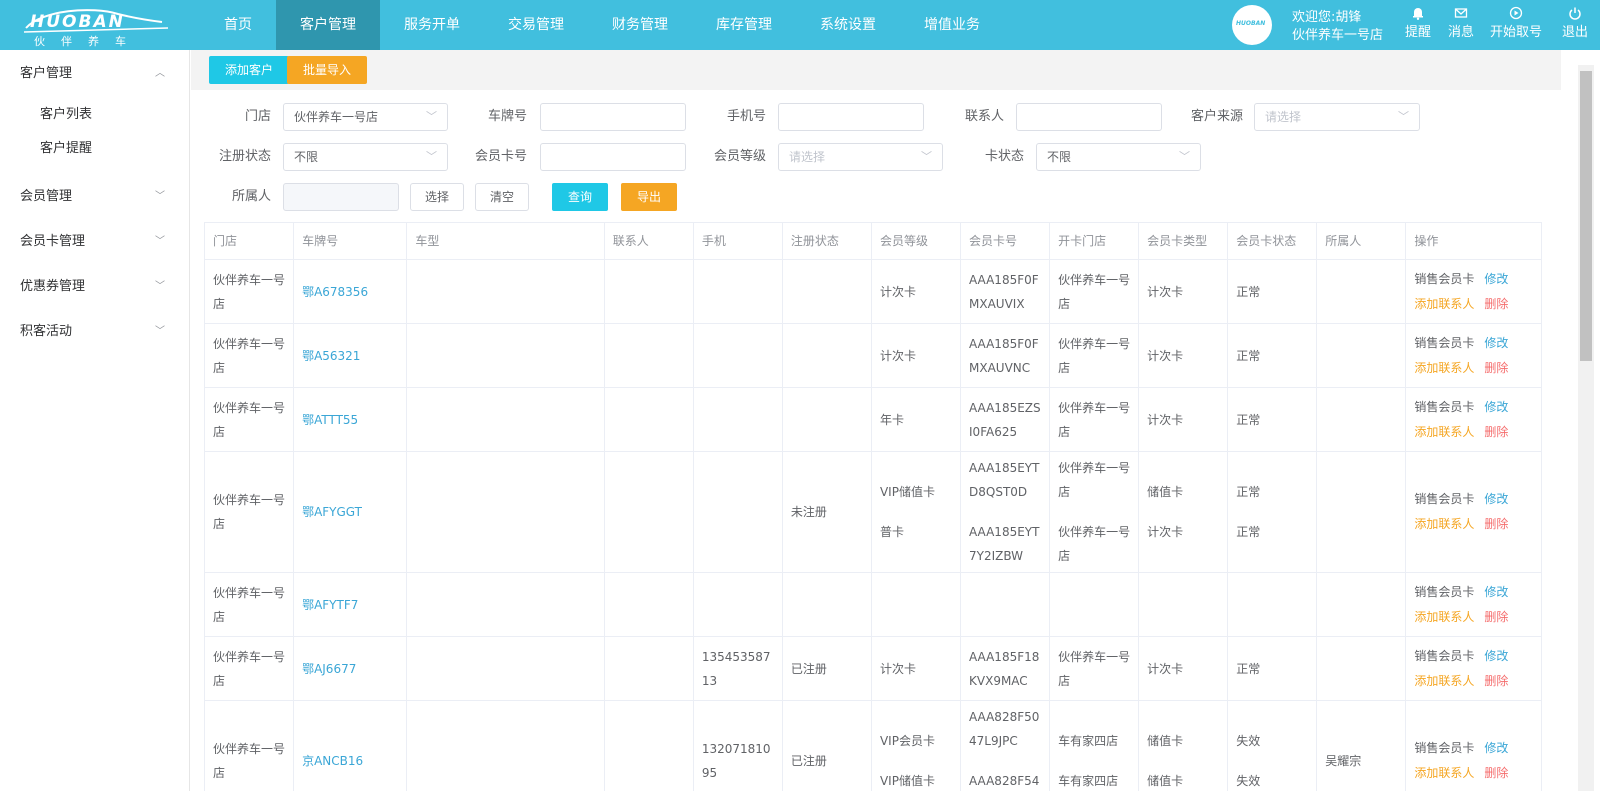 This screenshot has width=1600, height=791. What do you see at coordinates (238, 25) in the screenshot?
I see `nav-home: 首页` at bounding box center [238, 25].